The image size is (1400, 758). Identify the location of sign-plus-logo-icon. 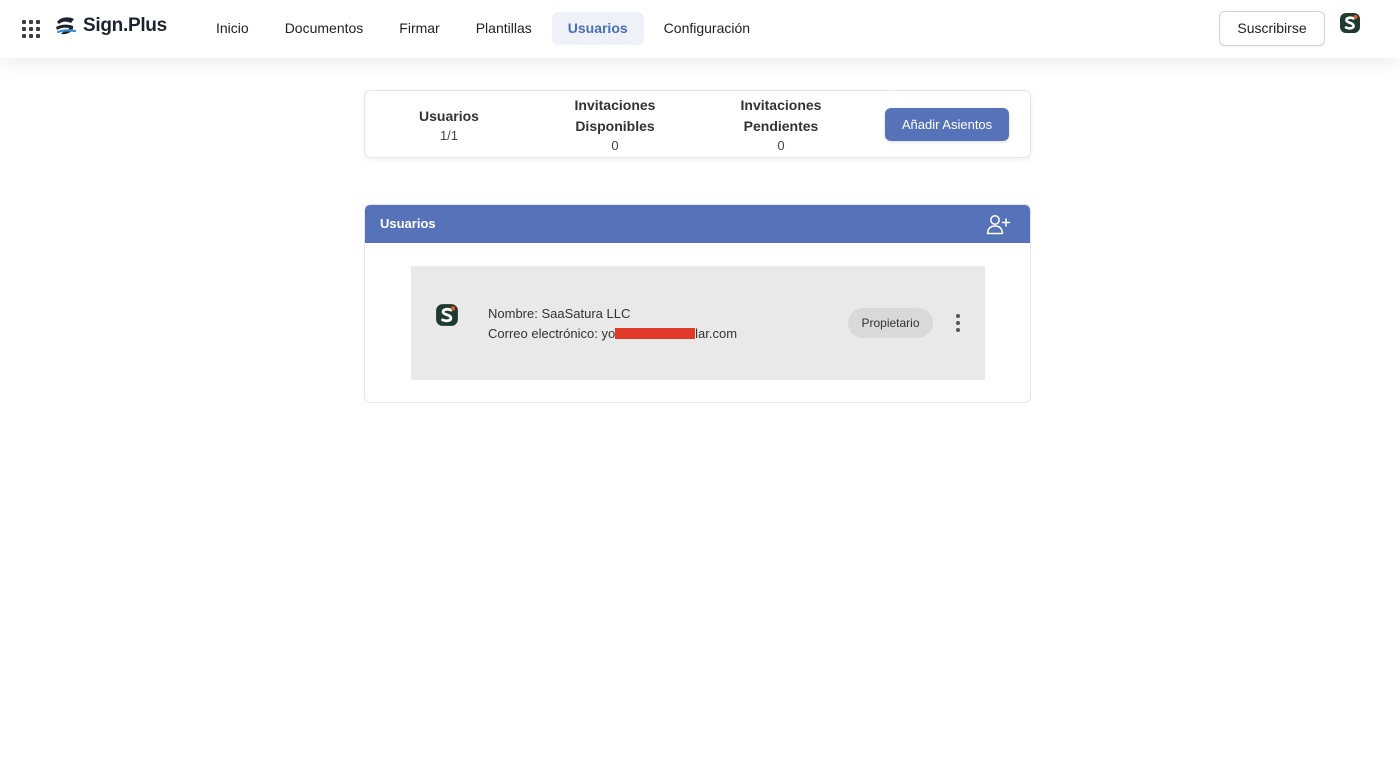
(66, 26).